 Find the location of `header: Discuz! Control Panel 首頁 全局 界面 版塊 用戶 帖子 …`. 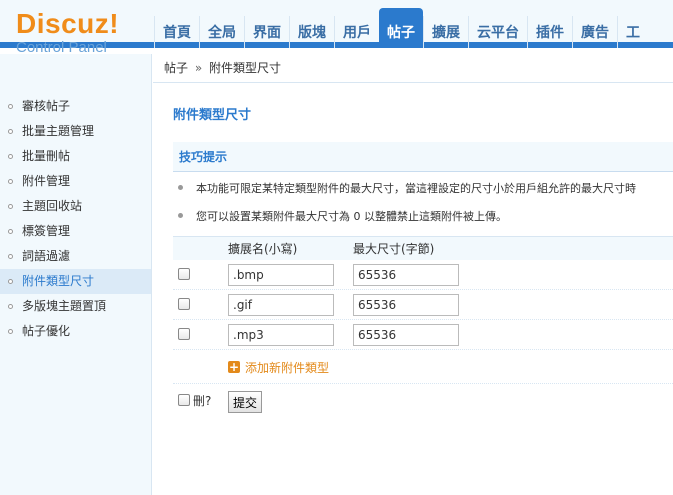

header: Discuz! Control Panel 首頁 全局 界面 版塊 用戶 帖子 … is located at coordinates (336, 28).